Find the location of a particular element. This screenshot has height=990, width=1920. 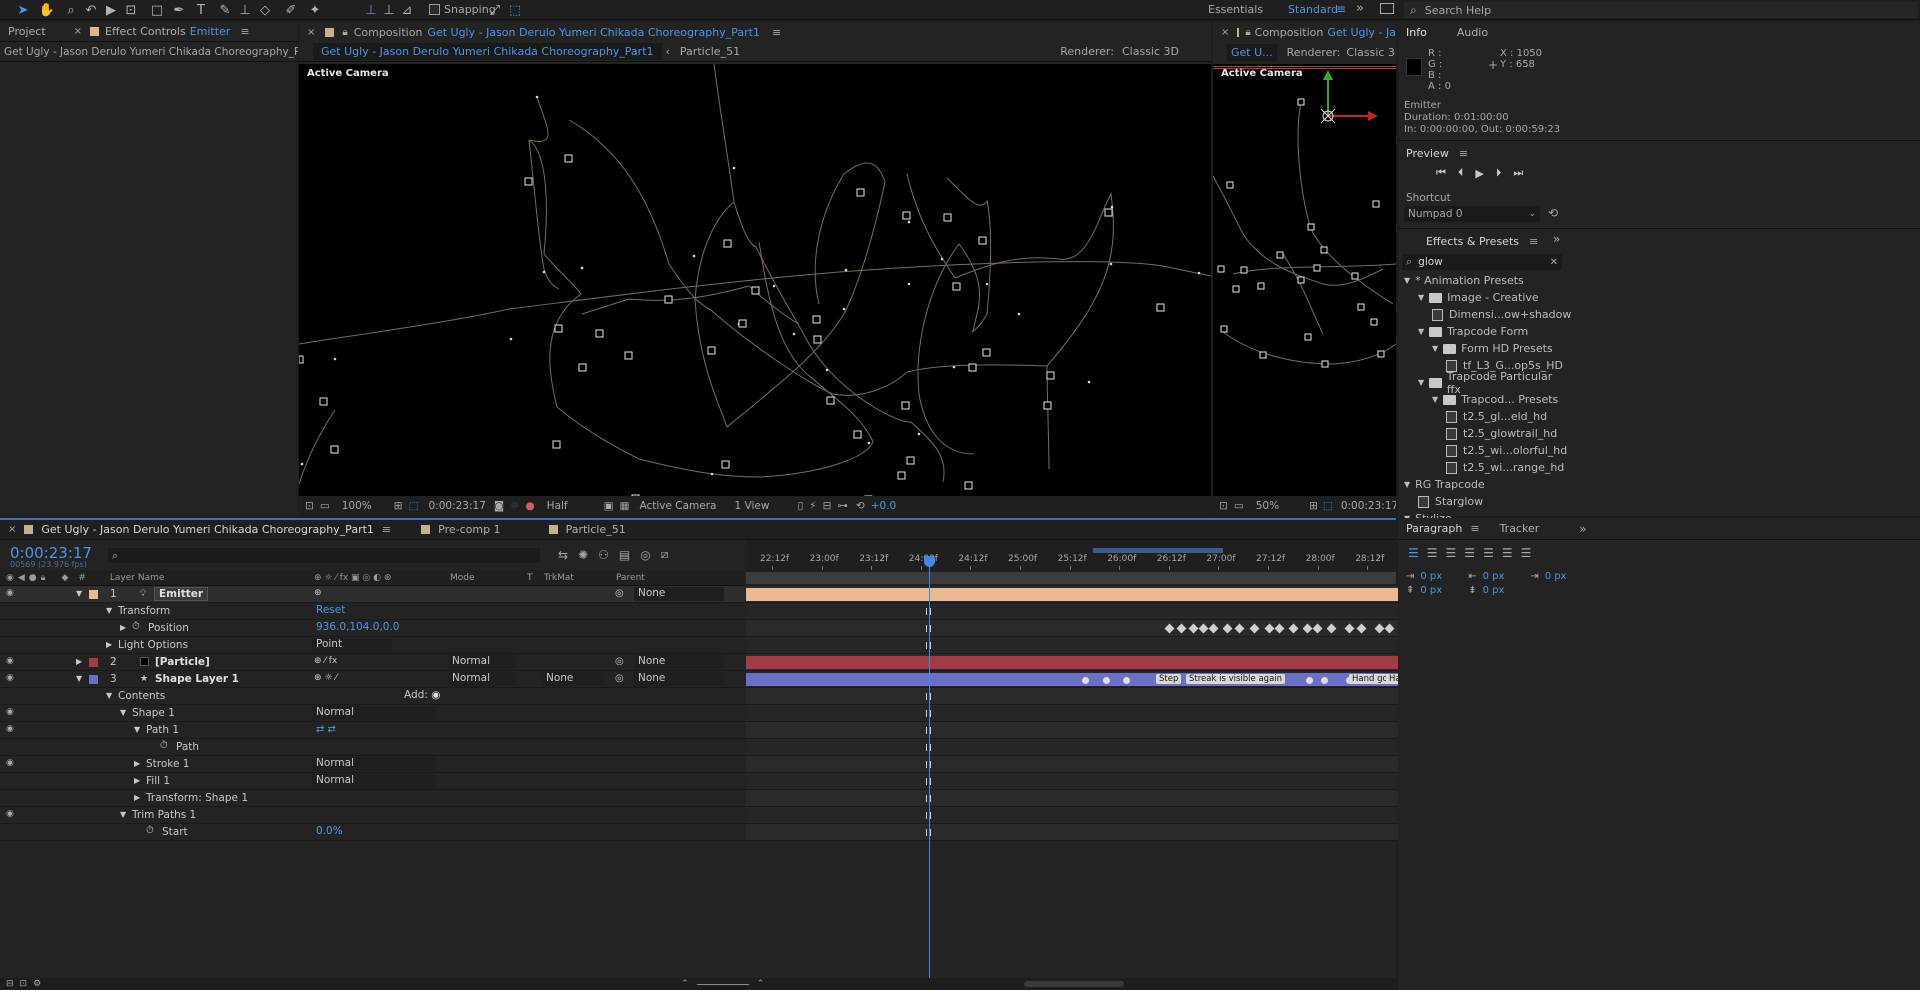

property-row: ◉ ▼ Trim Paths 1 is located at coordinates (372, 815).